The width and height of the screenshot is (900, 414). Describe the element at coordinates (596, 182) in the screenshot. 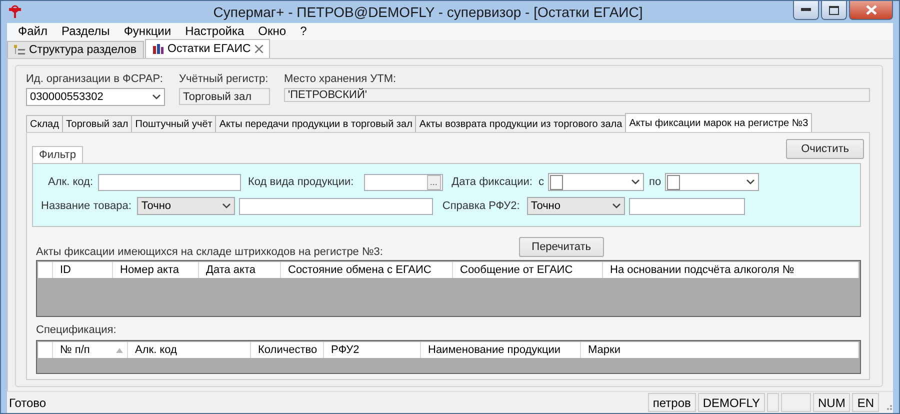

I see `date-from-picker` at that location.